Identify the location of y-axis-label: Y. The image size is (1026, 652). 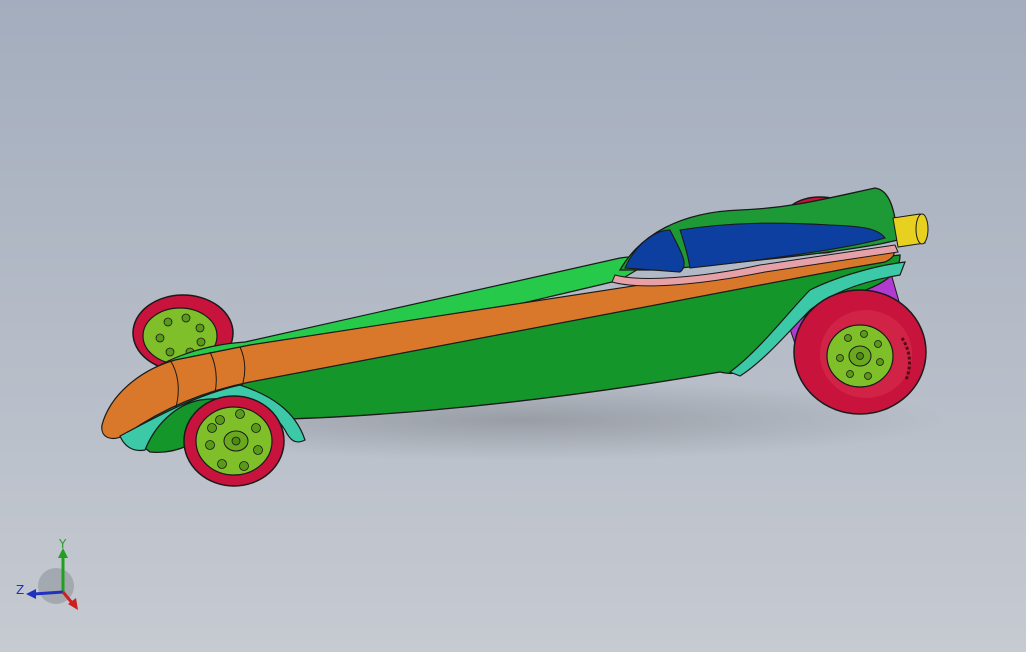
(62, 544).